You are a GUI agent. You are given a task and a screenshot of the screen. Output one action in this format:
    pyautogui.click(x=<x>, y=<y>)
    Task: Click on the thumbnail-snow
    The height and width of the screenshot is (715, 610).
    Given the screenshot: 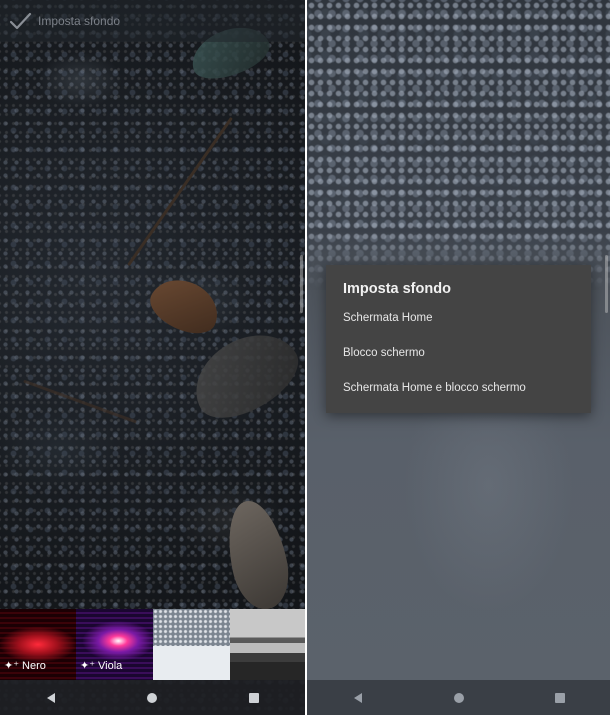 What is the action you would take?
    pyautogui.click(x=191, y=644)
    